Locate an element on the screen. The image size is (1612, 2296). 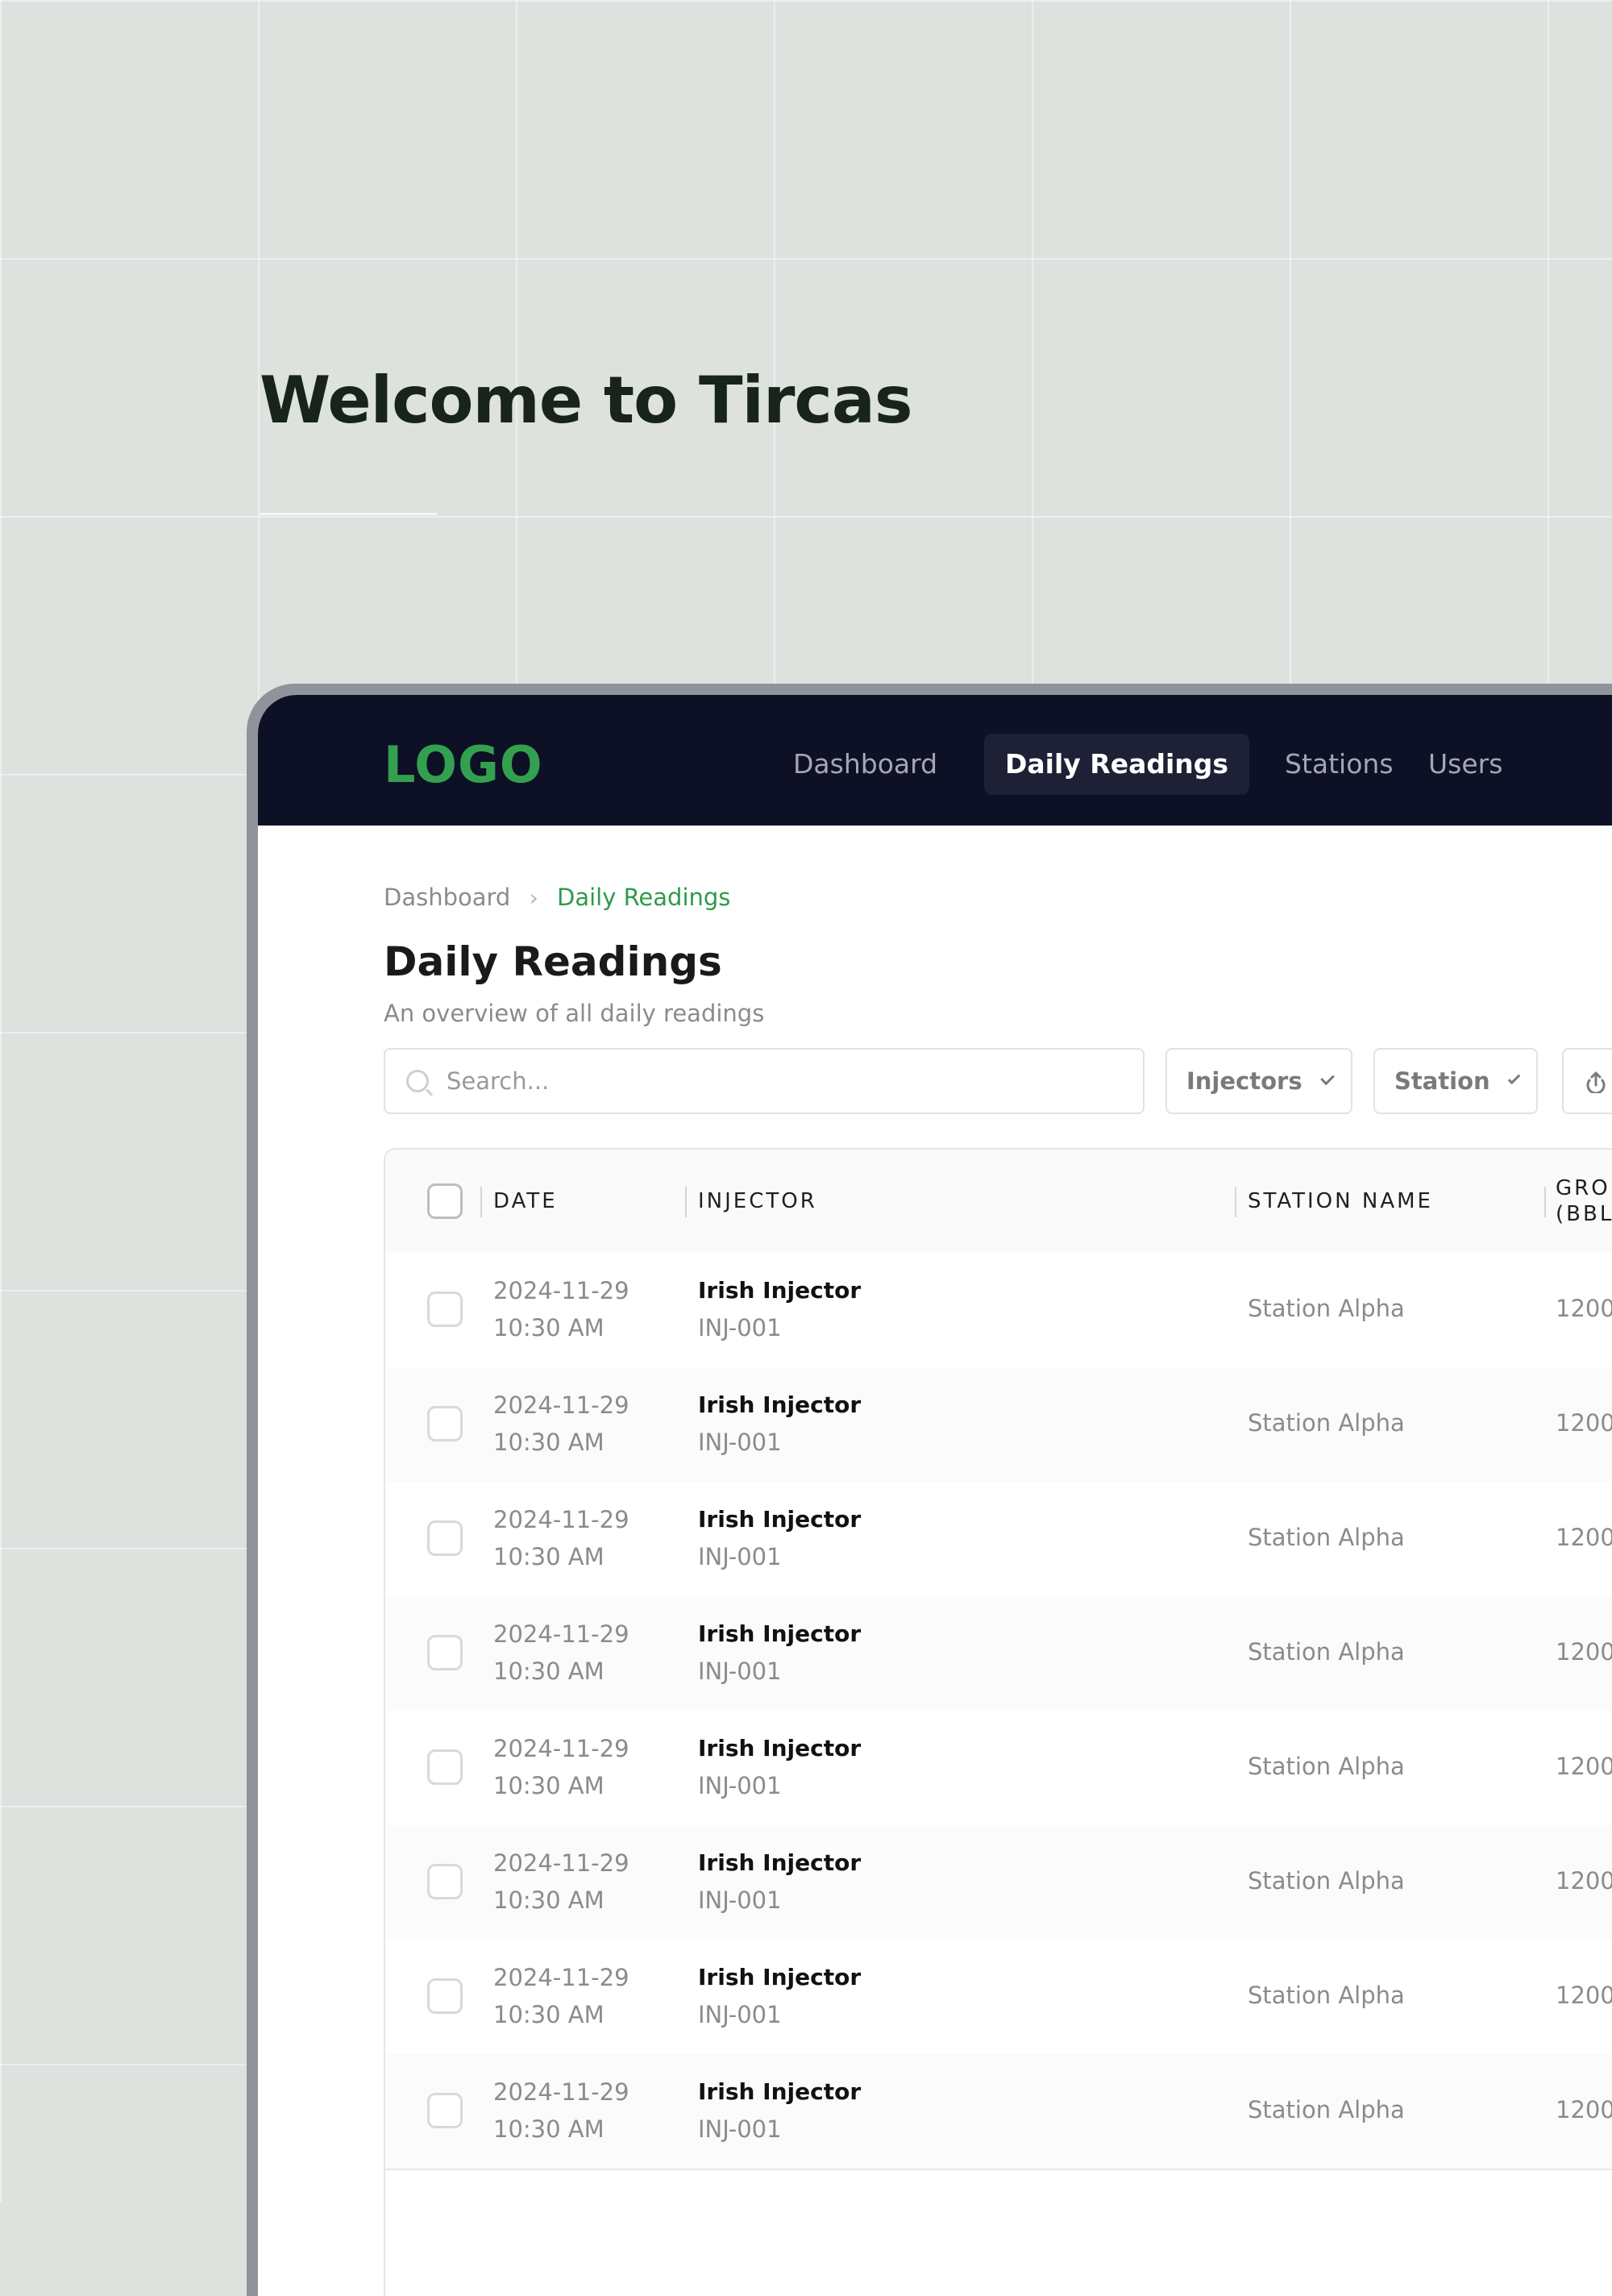
search-box is located at coordinates (764, 1081).